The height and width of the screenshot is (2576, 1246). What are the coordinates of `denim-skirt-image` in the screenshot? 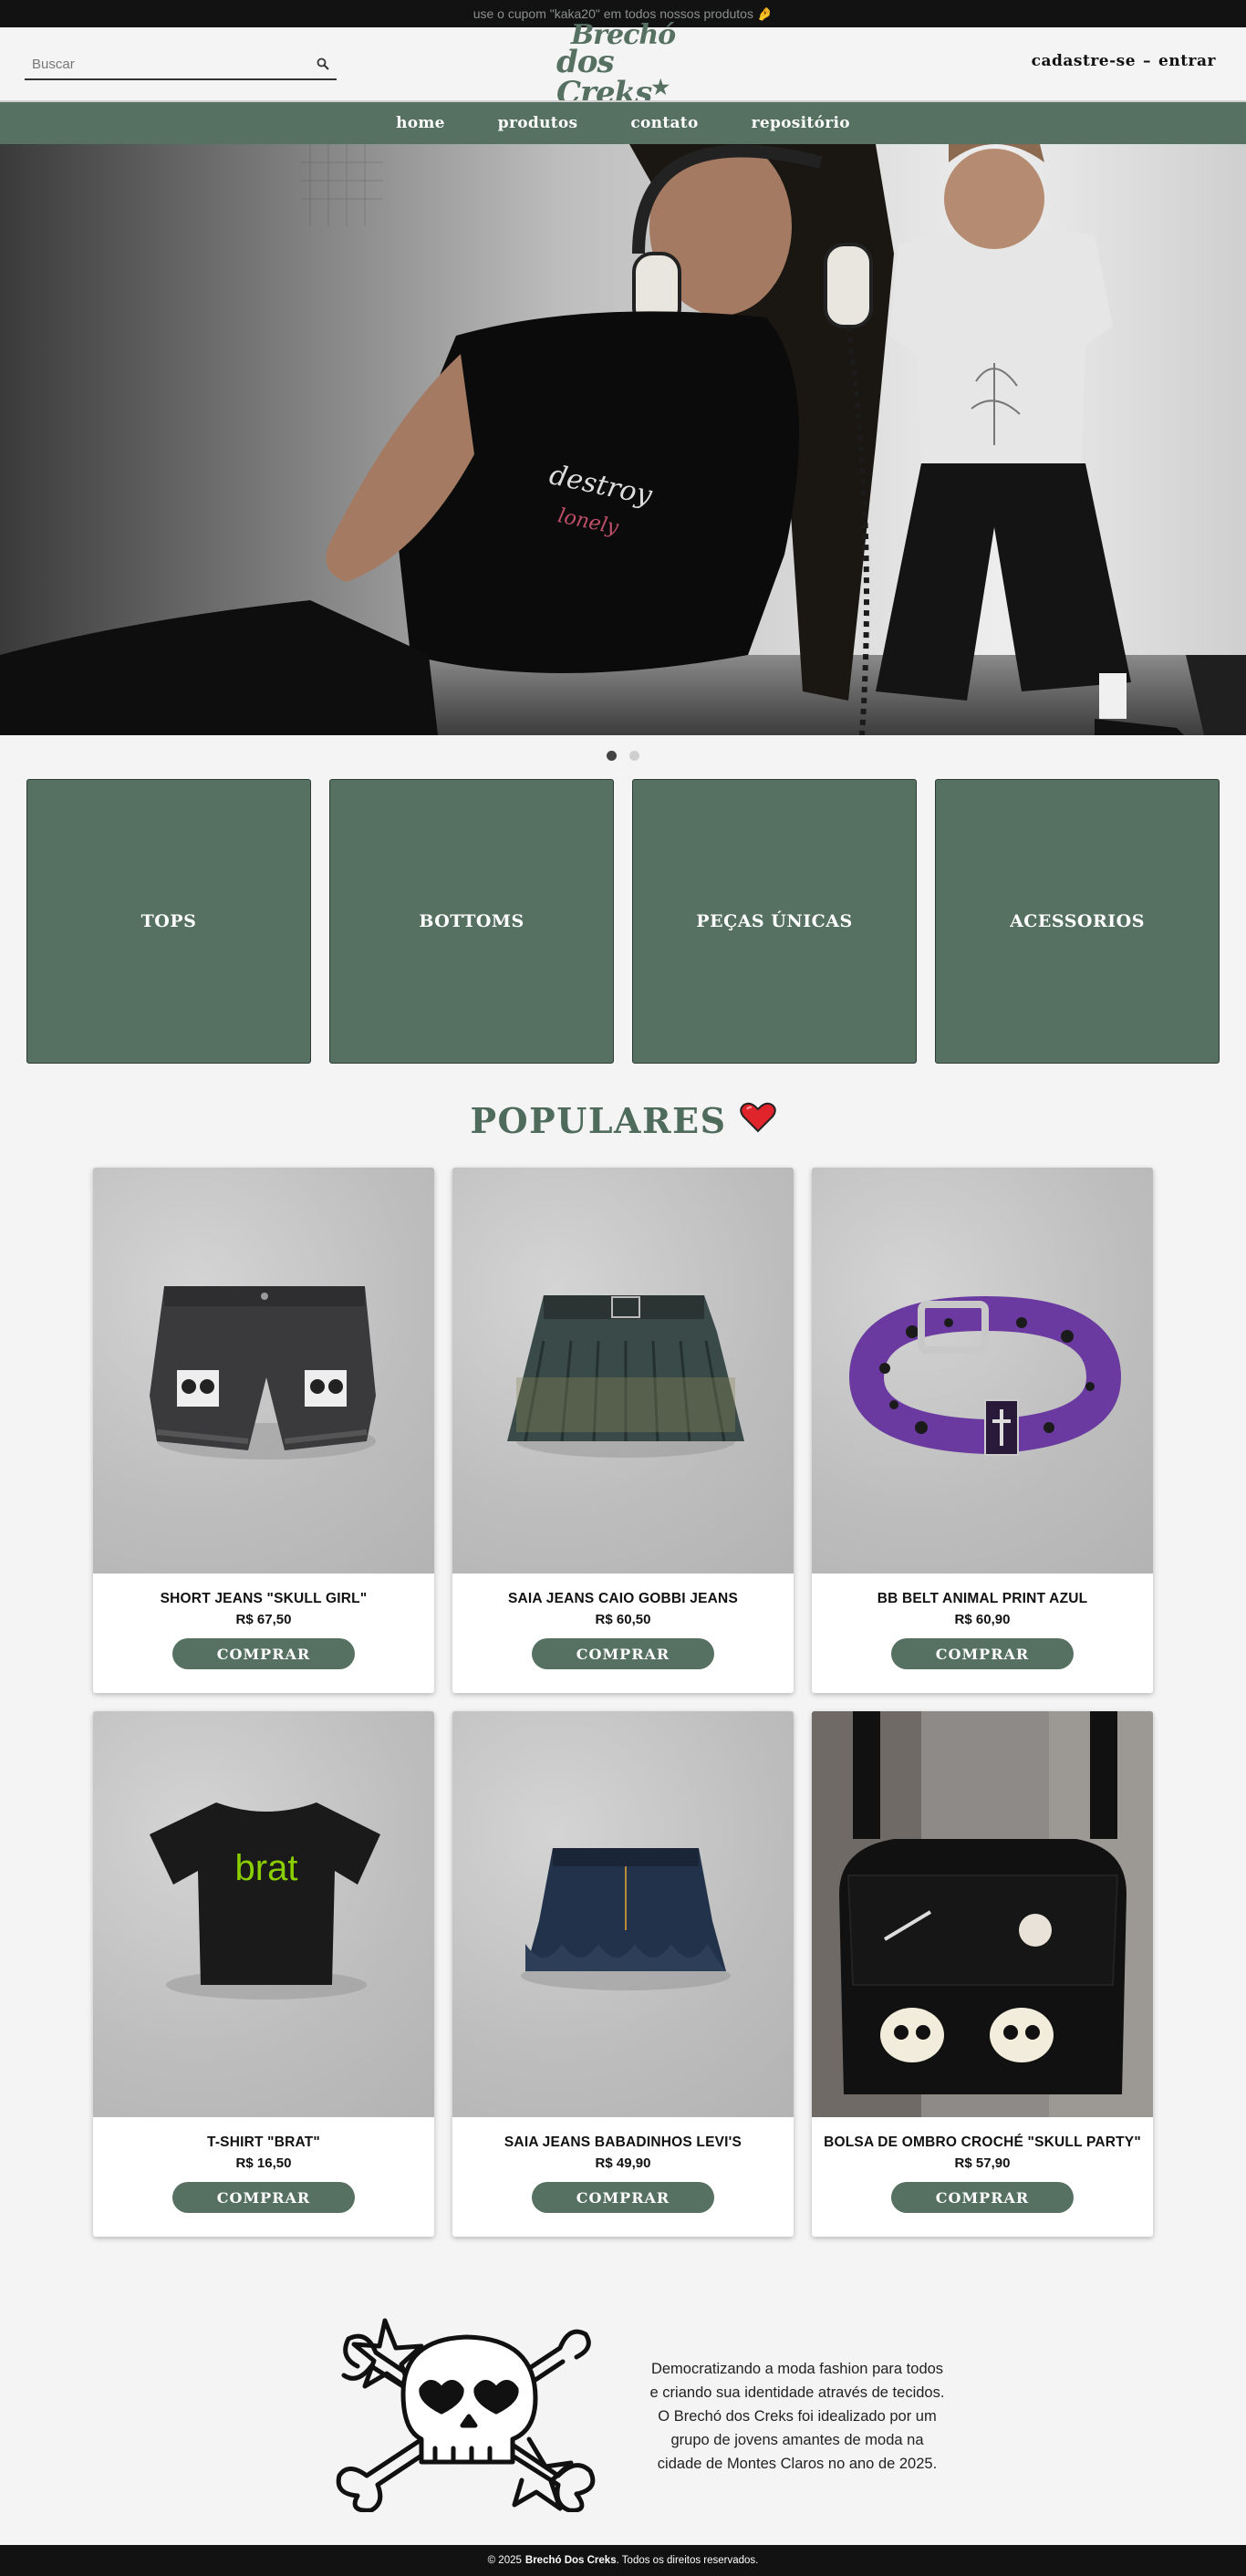 It's located at (625, 1376).